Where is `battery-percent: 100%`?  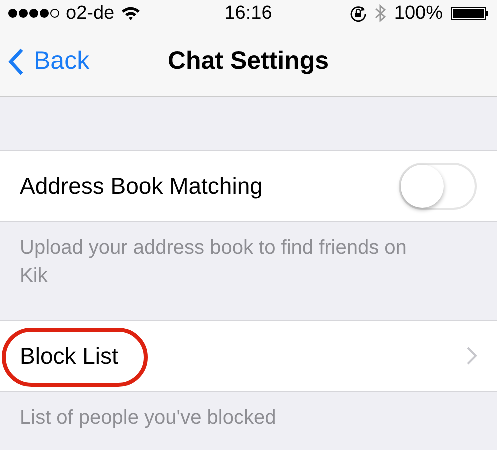 battery-percent: 100% is located at coordinates (419, 13).